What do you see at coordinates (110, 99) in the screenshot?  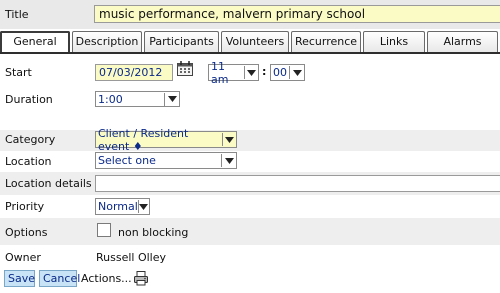 I see `duration-value: 1:00` at bounding box center [110, 99].